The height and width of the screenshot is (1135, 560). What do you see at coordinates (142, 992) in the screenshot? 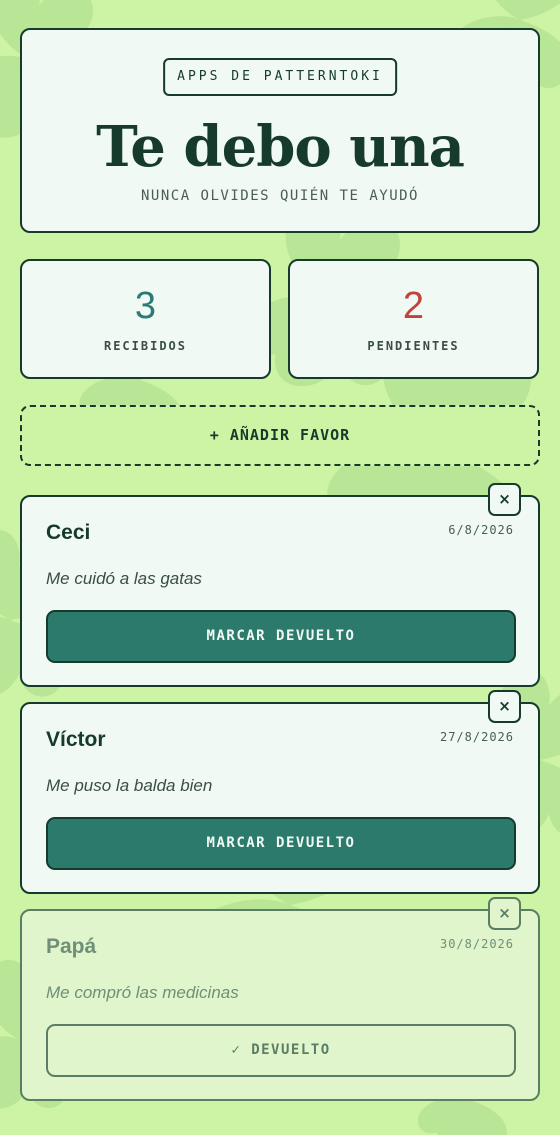
I see `favor-description: Me compró las medicinas` at bounding box center [142, 992].